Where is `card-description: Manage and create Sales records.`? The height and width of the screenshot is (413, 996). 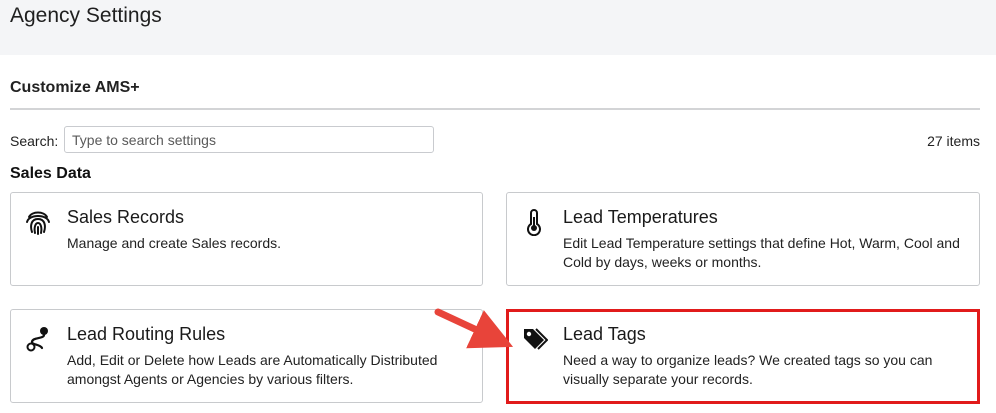
card-description: Manage and create Sales records. is located at coordinates (174, 243).